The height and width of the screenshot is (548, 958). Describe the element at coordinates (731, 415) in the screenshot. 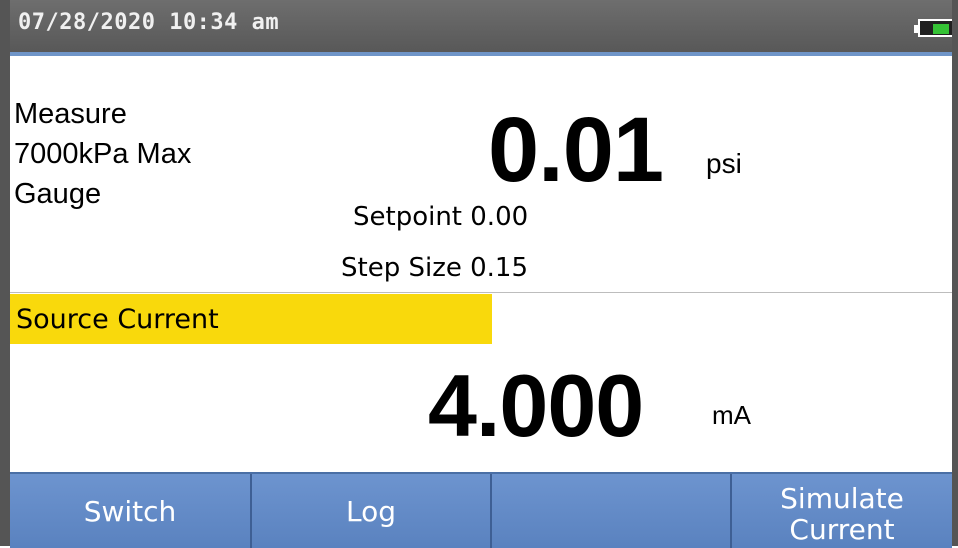

I see `current-unit: mA` at that location.